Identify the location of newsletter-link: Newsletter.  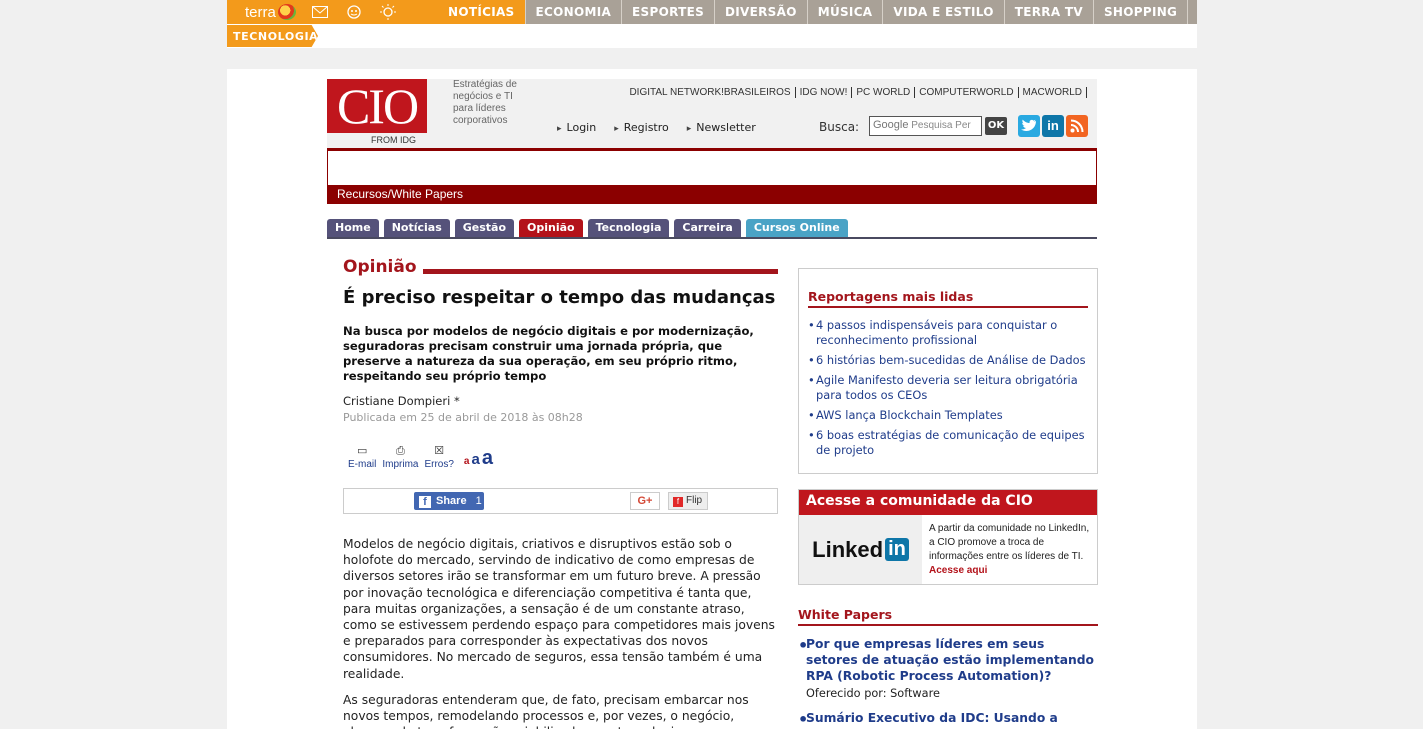
(721, 127).